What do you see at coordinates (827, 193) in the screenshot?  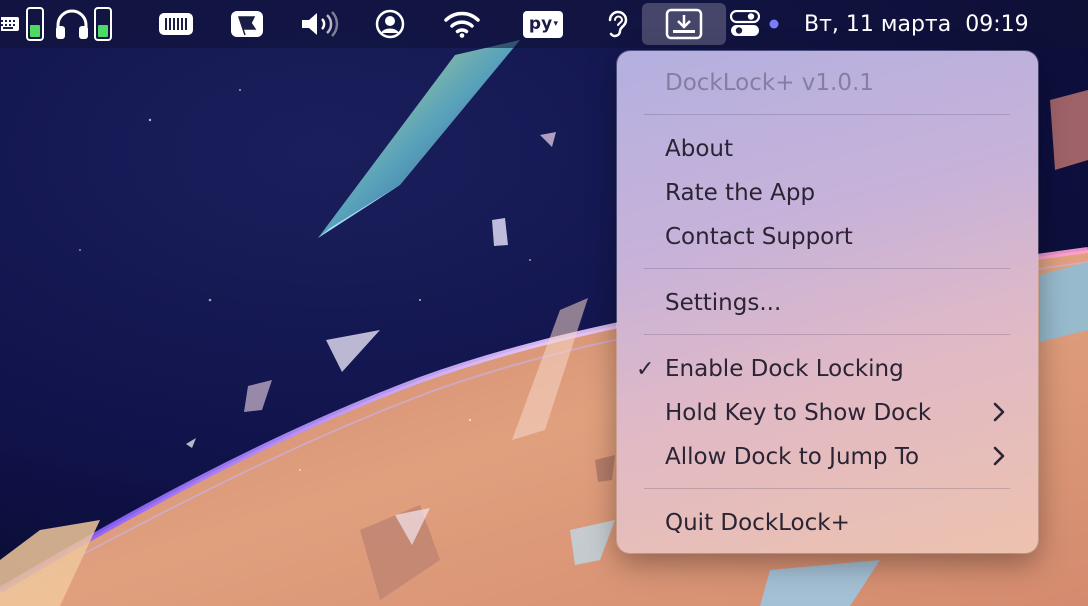 I see `menu-item-rate-app: Rate the App` at bounding box center [827, 193].